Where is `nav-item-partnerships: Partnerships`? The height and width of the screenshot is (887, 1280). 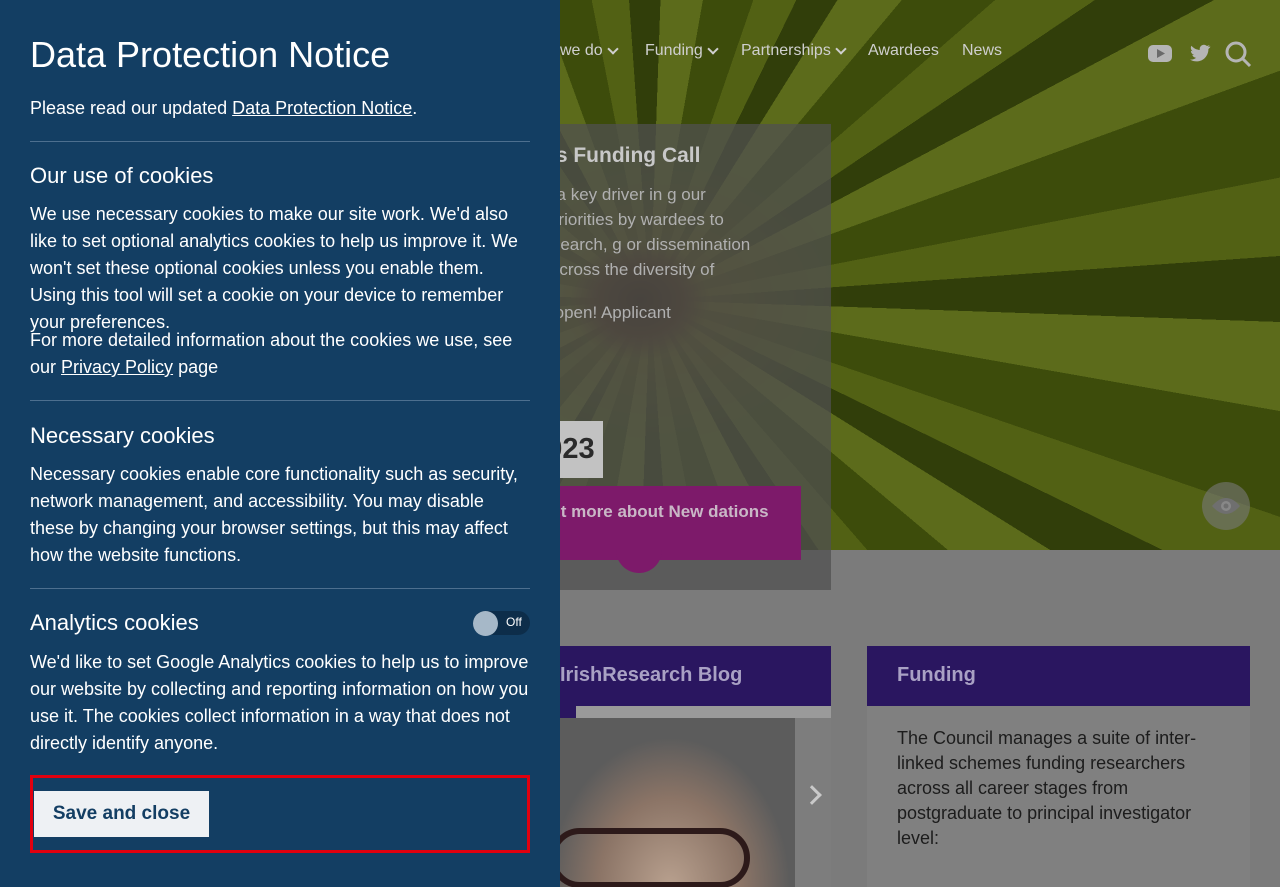 nav-item-partnerships: Partnerships is located at coordinates (794, 51).